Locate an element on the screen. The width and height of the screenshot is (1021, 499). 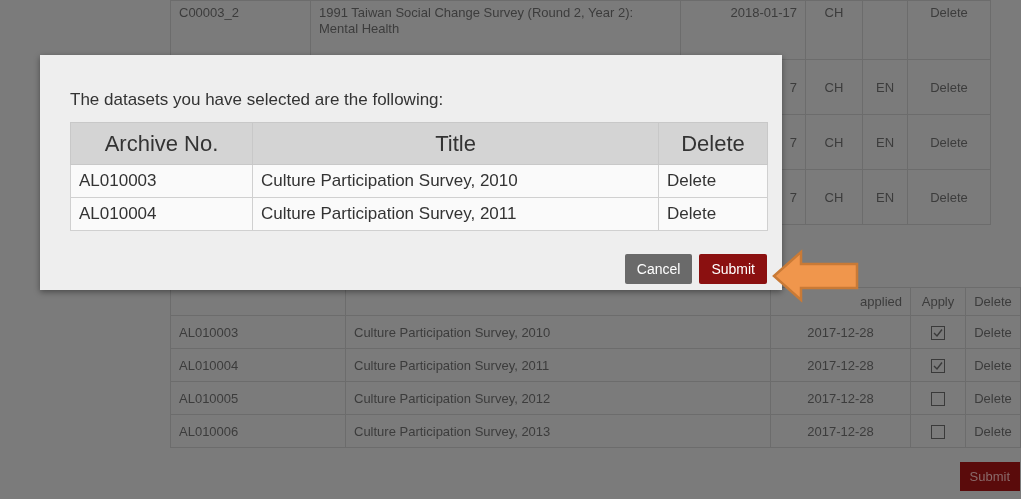
column-header: Apply is located at coordinates (938, 301).